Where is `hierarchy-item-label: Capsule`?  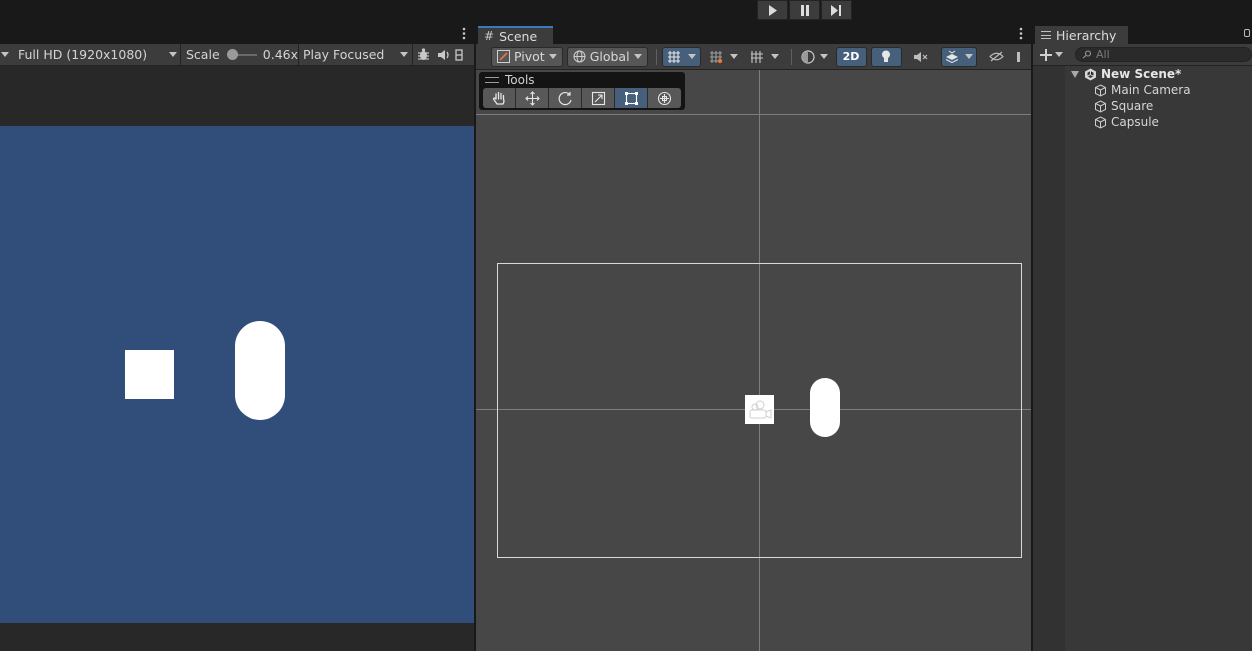 hierarchy-item-label: Capsule is located at coordinates (1135, 122).